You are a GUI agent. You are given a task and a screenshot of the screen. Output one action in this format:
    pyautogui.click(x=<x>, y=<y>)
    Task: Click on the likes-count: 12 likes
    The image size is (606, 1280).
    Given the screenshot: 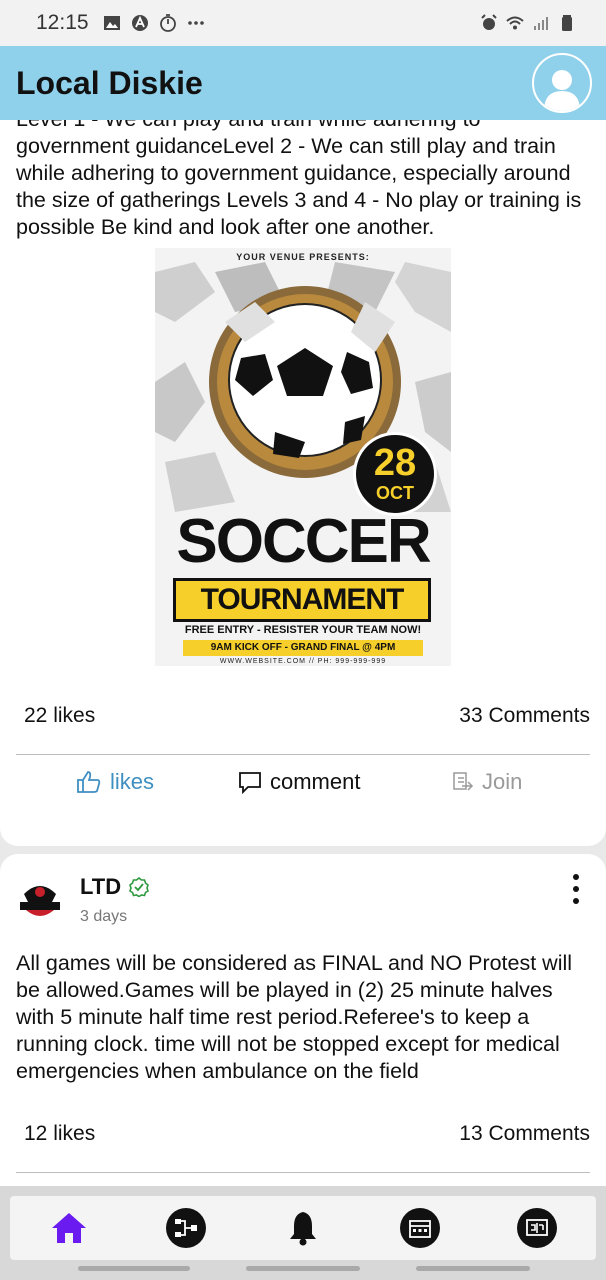 What is the action you would take?
    pyautogui.click(x=59, y=1134)
    